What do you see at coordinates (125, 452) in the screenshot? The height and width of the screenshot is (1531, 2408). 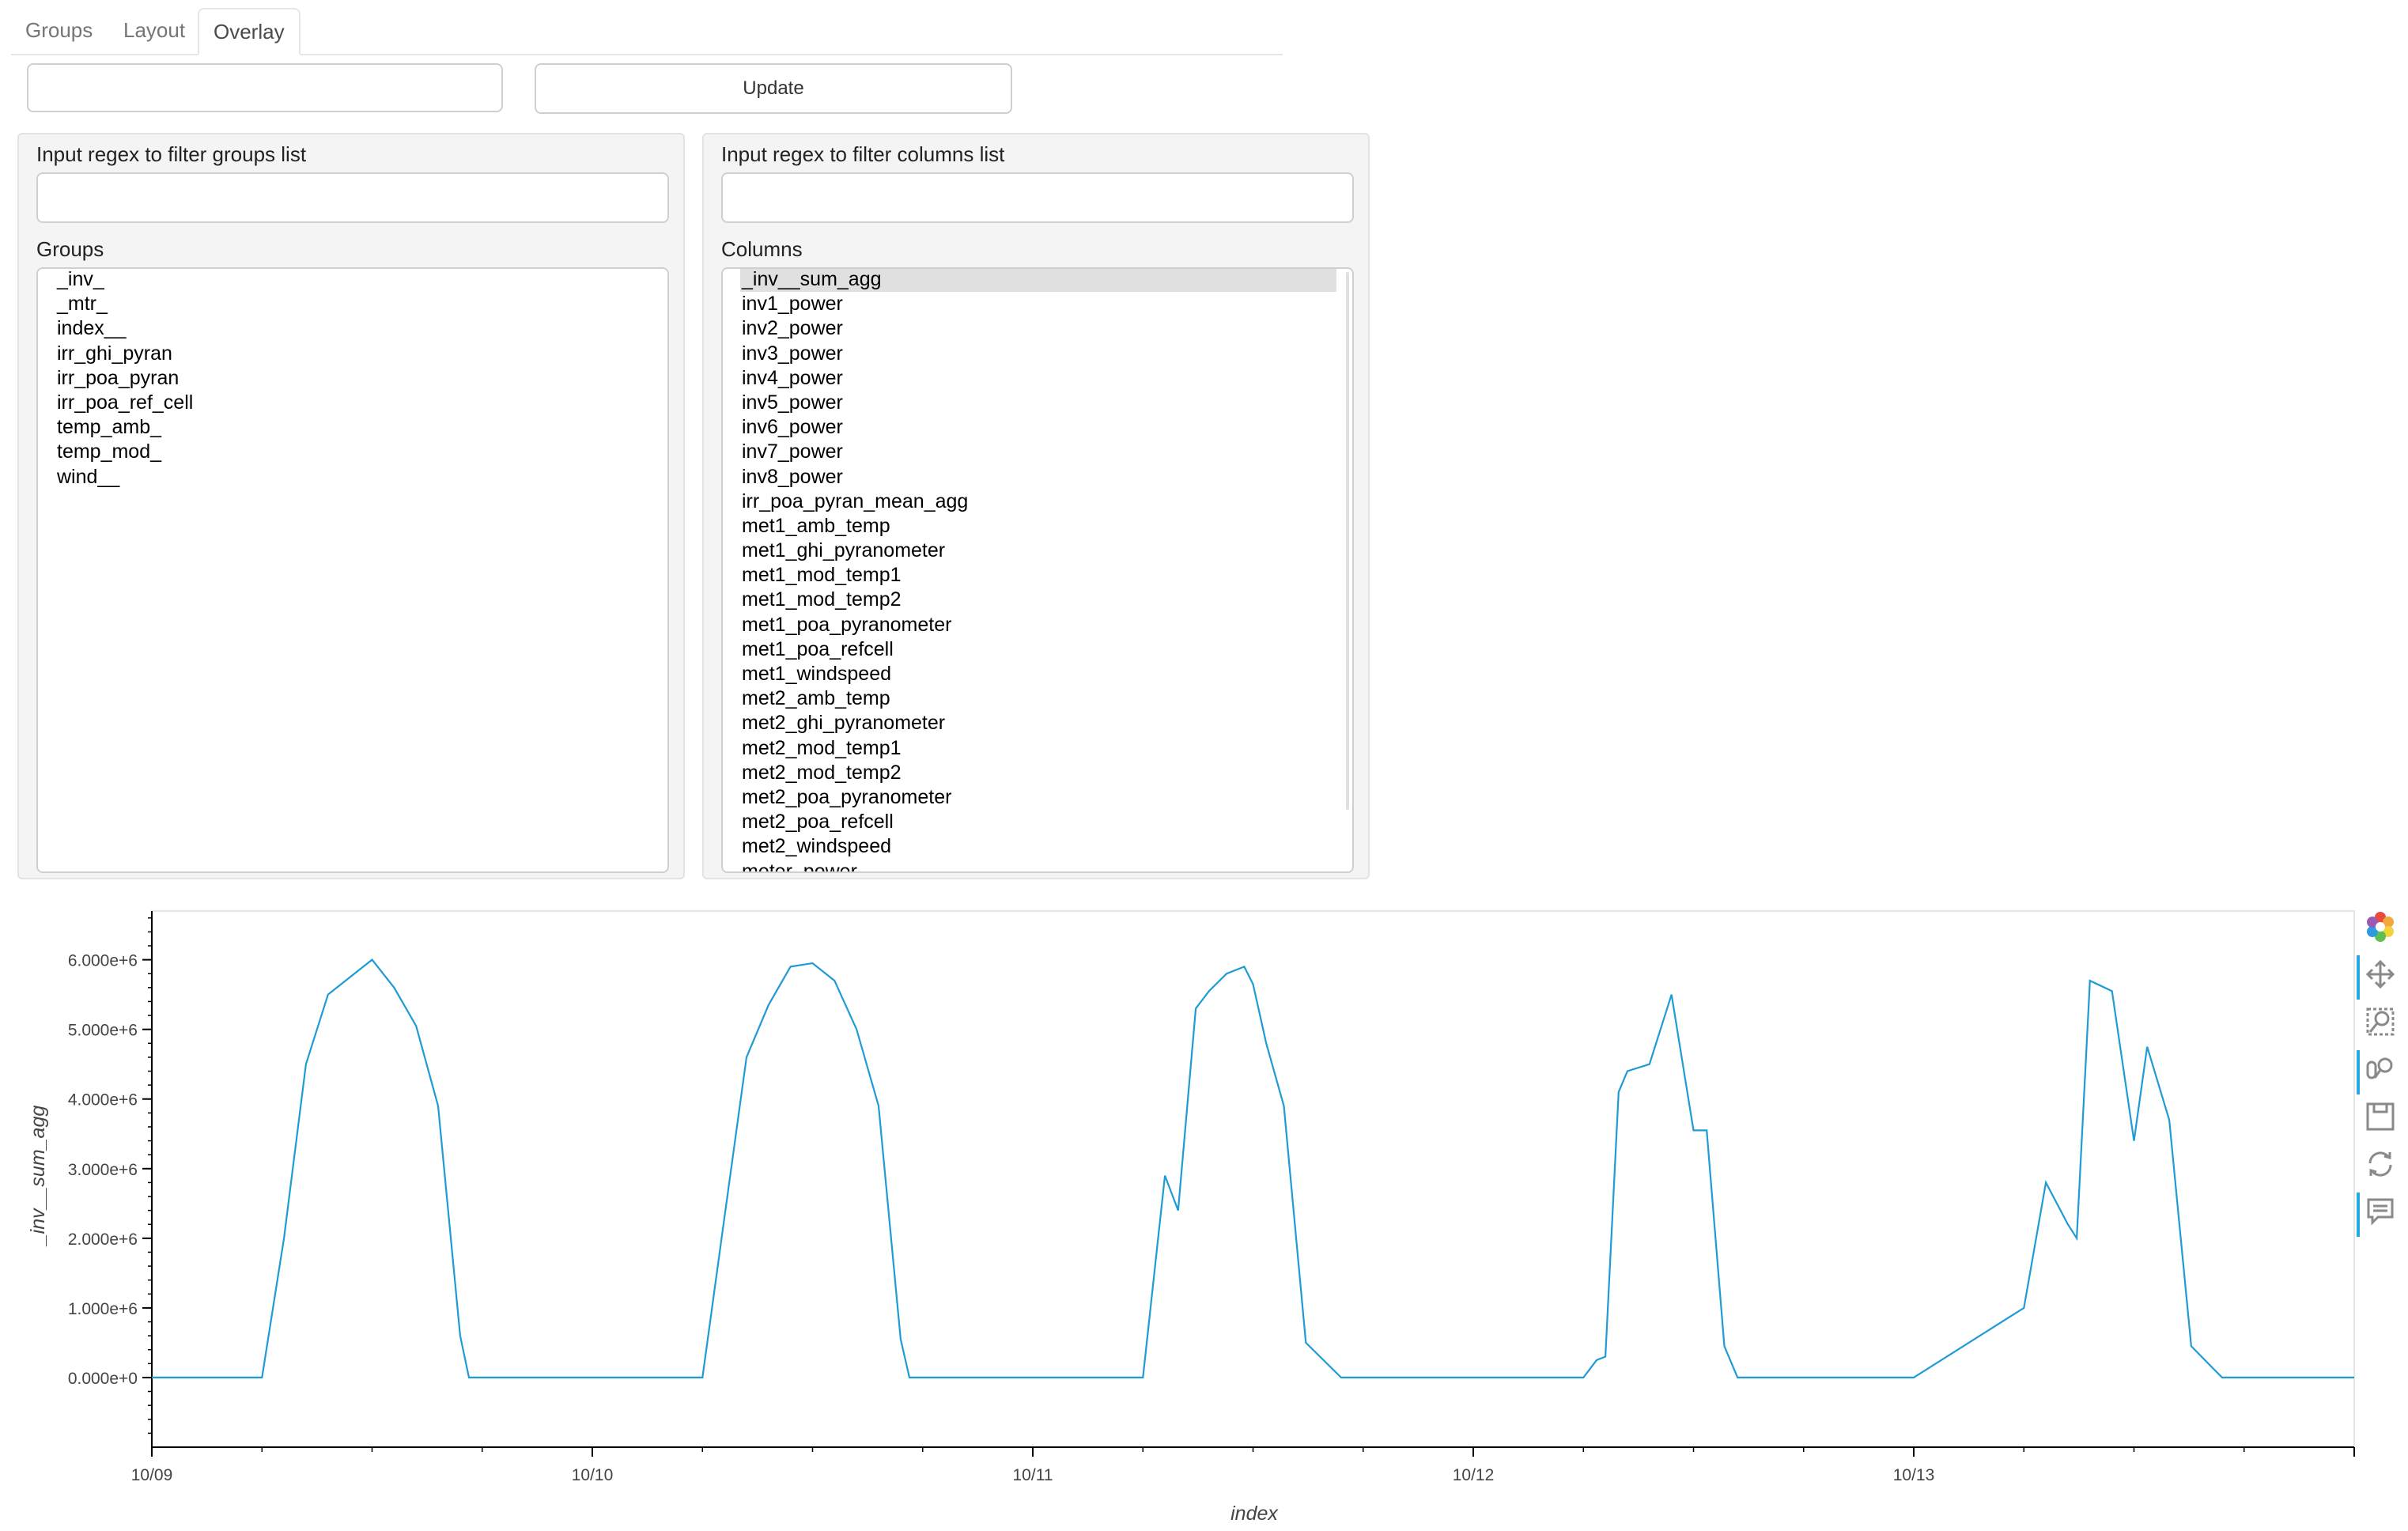 I see `group-list-item: temp_mod_` at bounding box center [125, 452].